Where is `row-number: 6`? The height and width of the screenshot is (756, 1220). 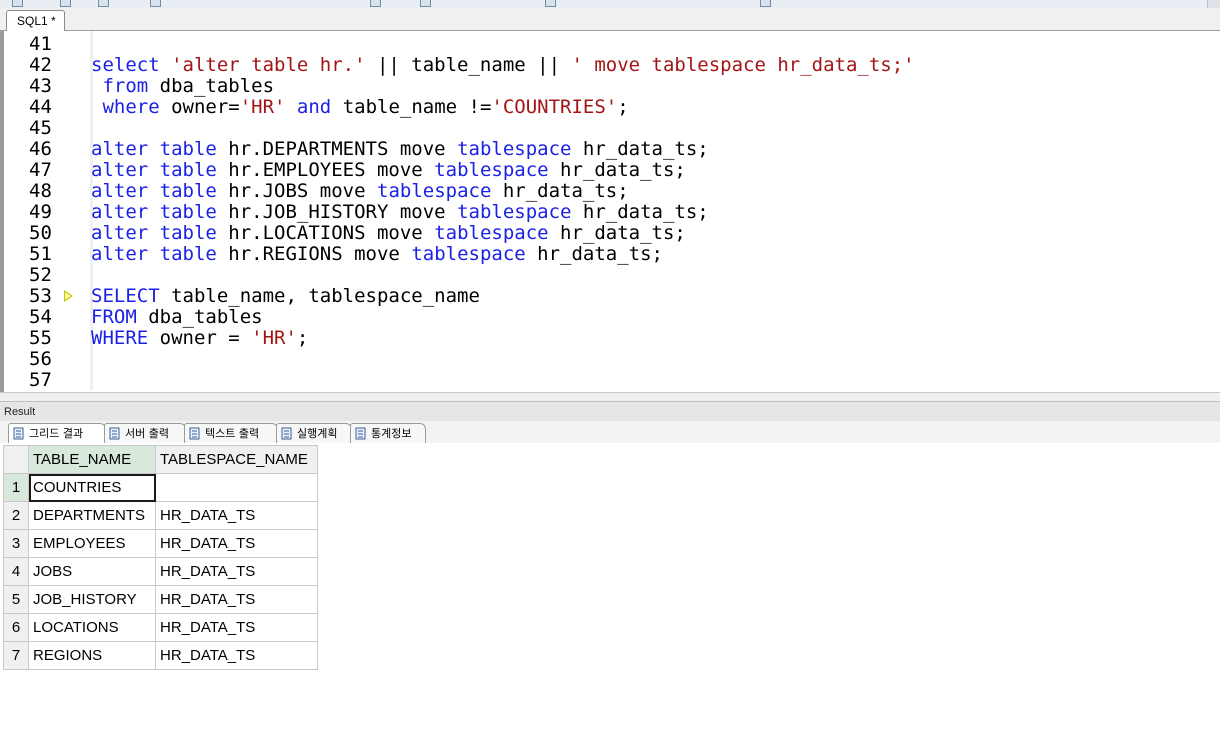 row-number: 6 is located at coordinates (16, 627).